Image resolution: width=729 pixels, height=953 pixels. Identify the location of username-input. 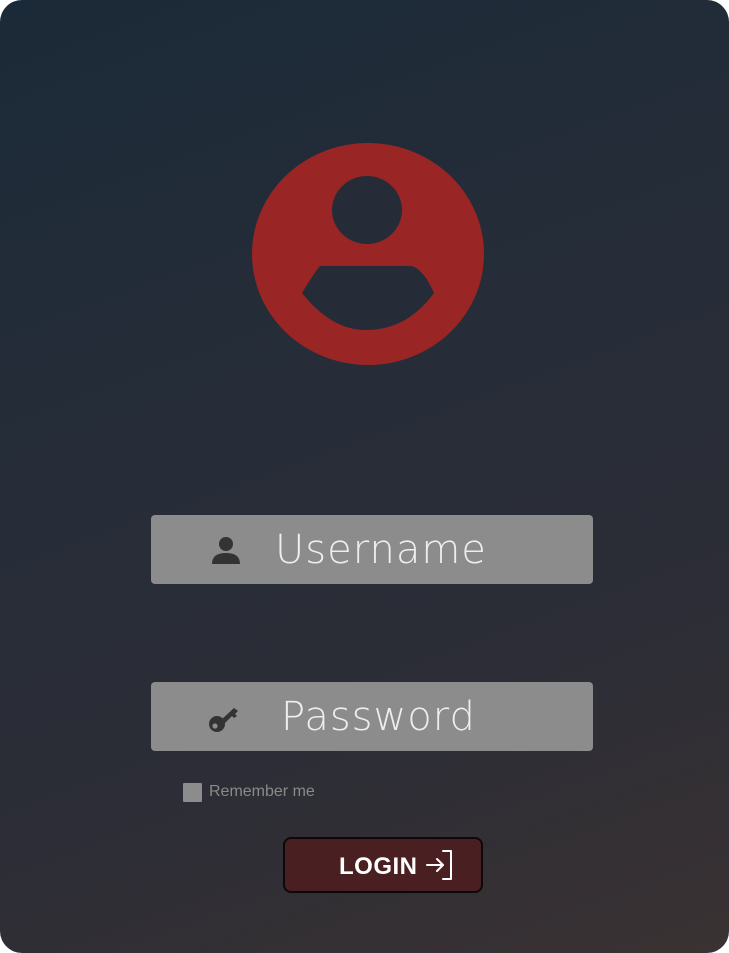
(425, 549).